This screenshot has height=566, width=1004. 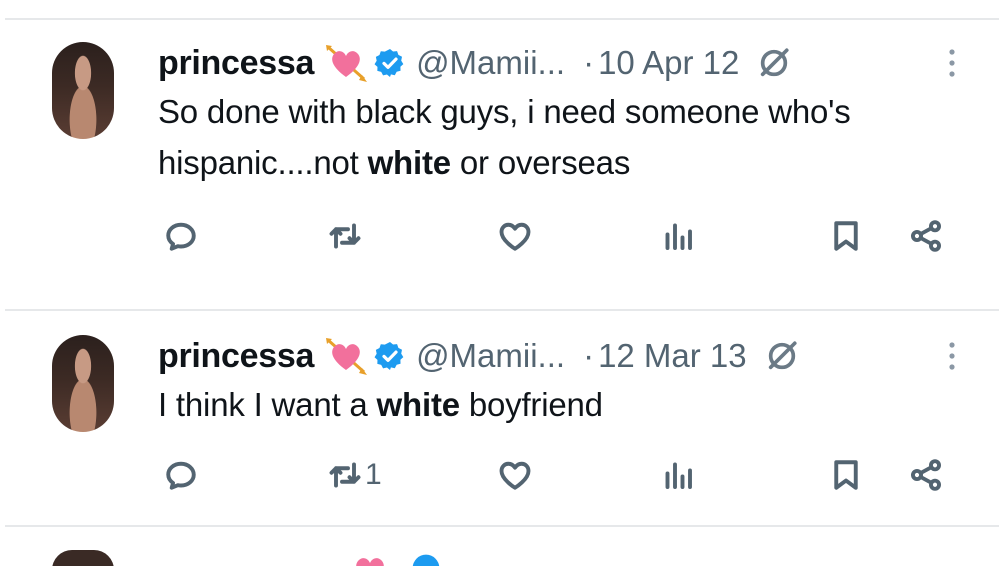 What do you see at coordinates (502, 556) in the screenshot?
I see `tweet-partial` at bounding box center [502, 556].